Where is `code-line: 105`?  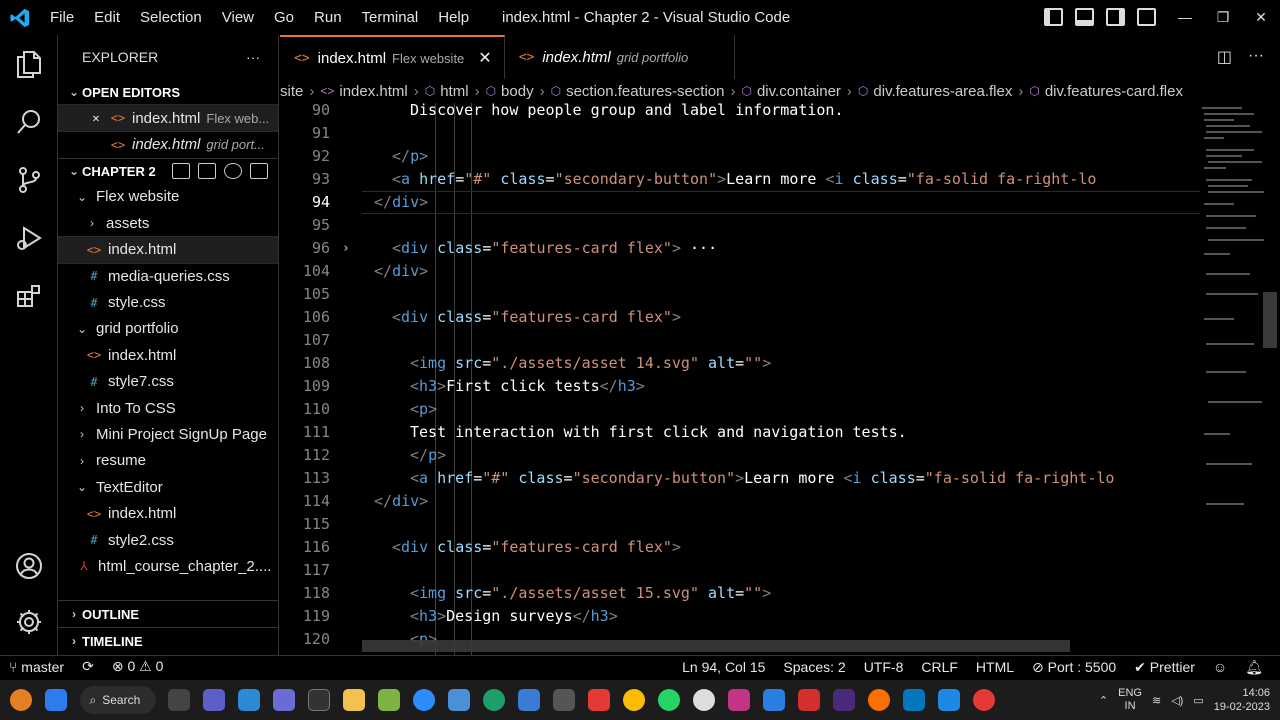 code-line: 105 is located at coordinates (740, 294).